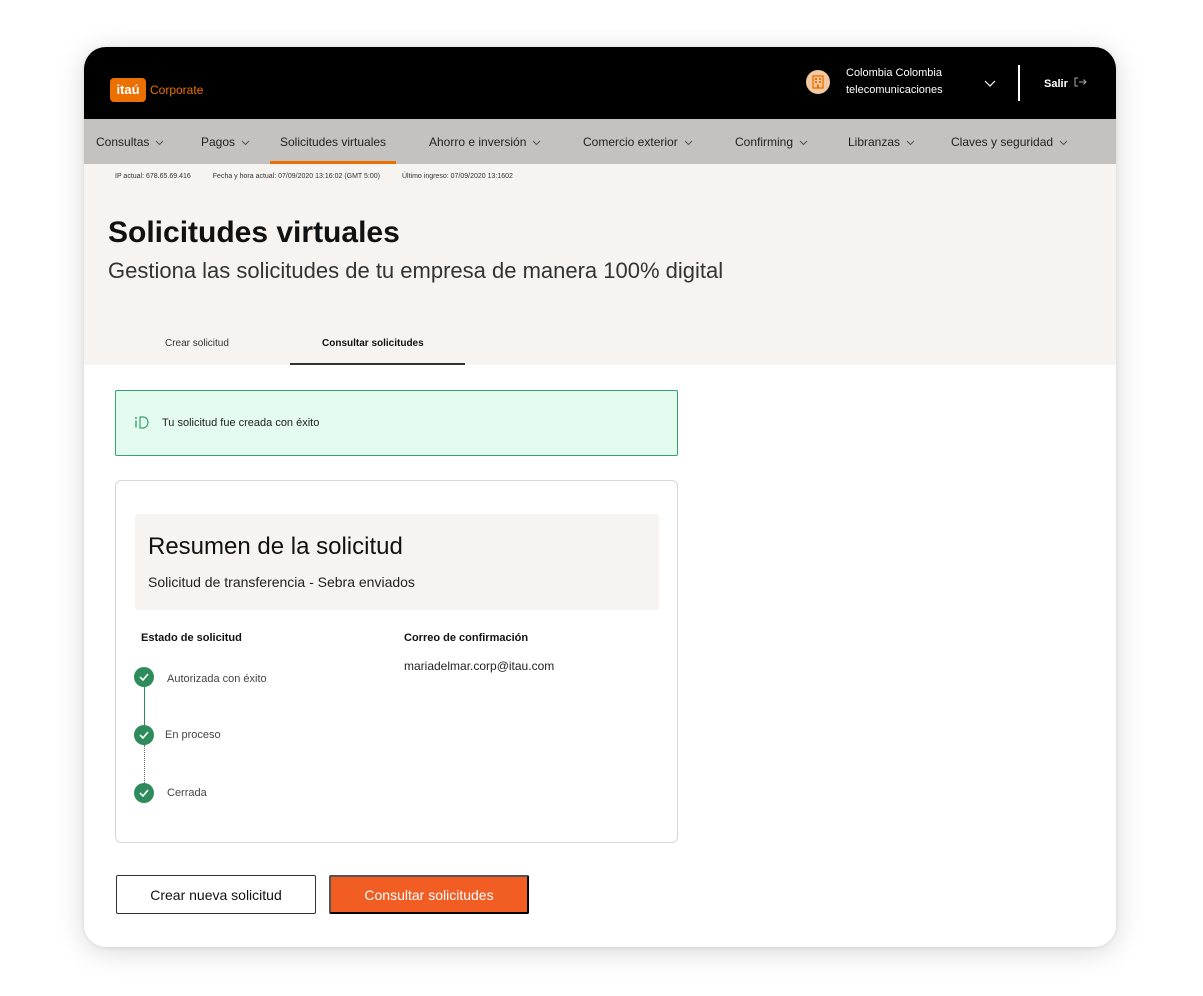 The image size is (1203, 996). I want to click on header-divider, so click(1019, 83).